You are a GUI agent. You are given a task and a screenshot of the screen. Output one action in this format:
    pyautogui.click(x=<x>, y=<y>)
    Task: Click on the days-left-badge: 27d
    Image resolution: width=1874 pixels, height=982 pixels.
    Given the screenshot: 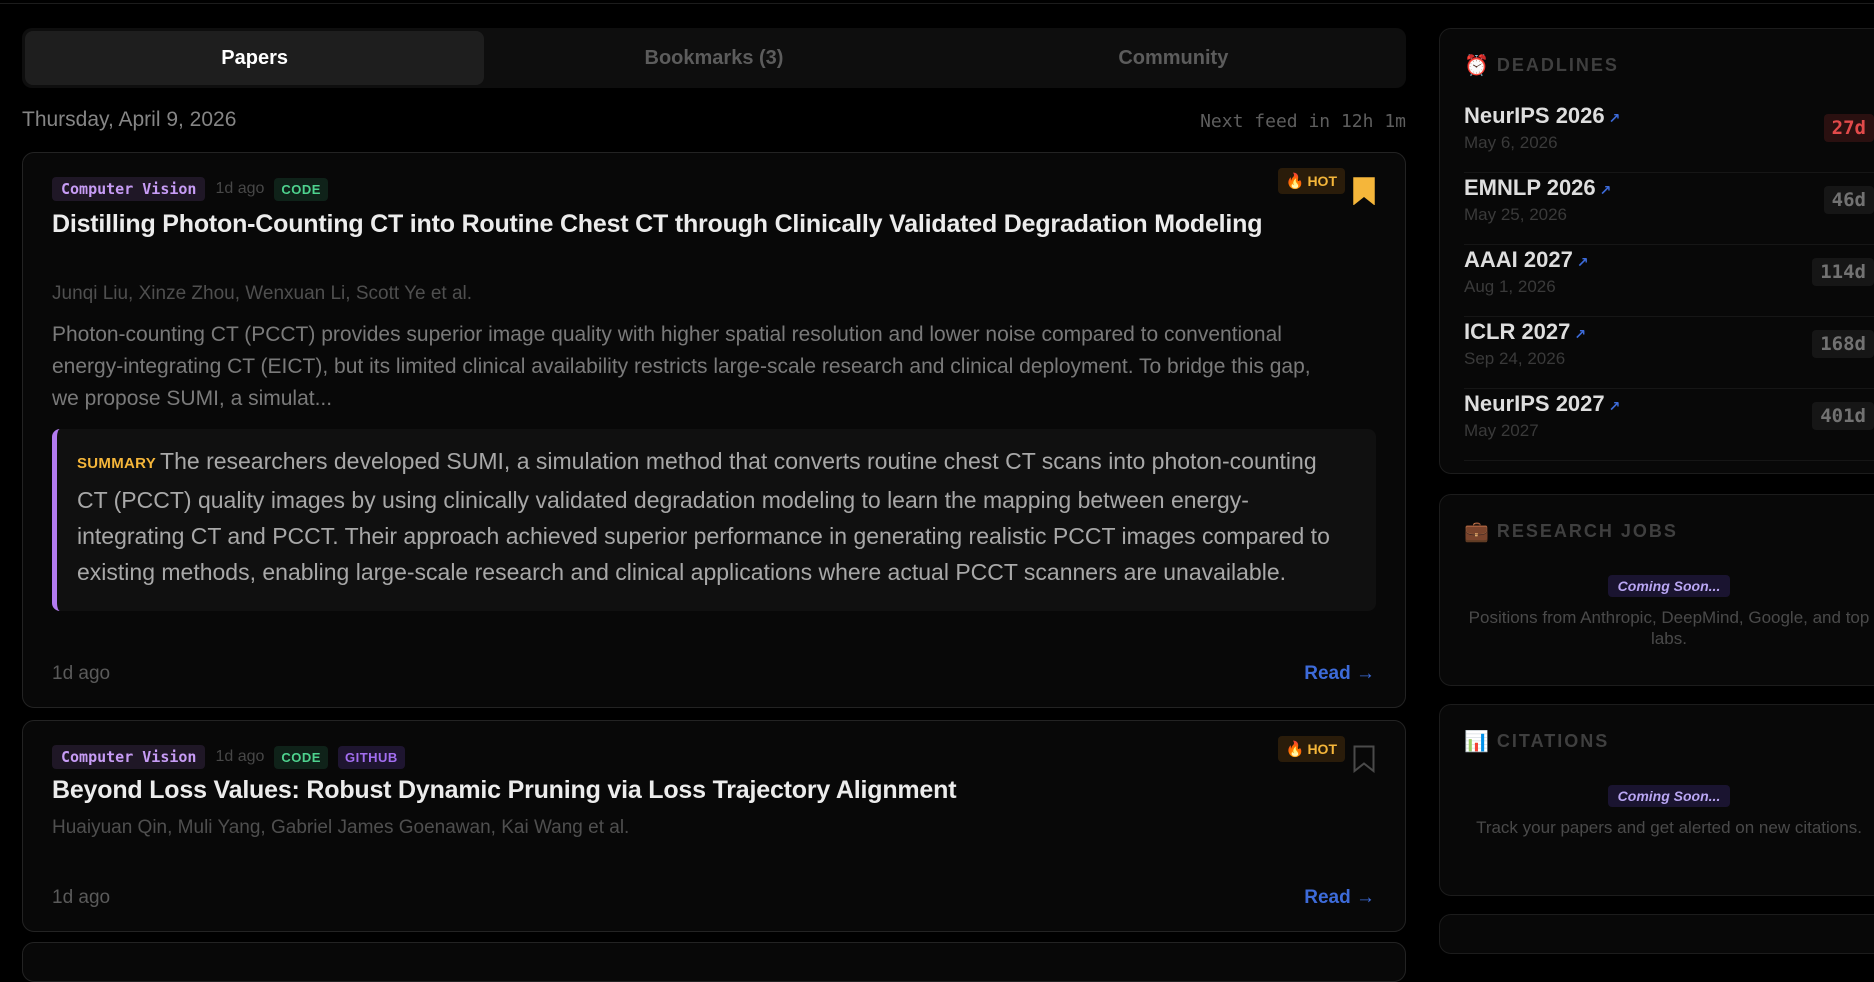 What is the action you would take?
    pyautogui.click(x=1848, y=128)
    